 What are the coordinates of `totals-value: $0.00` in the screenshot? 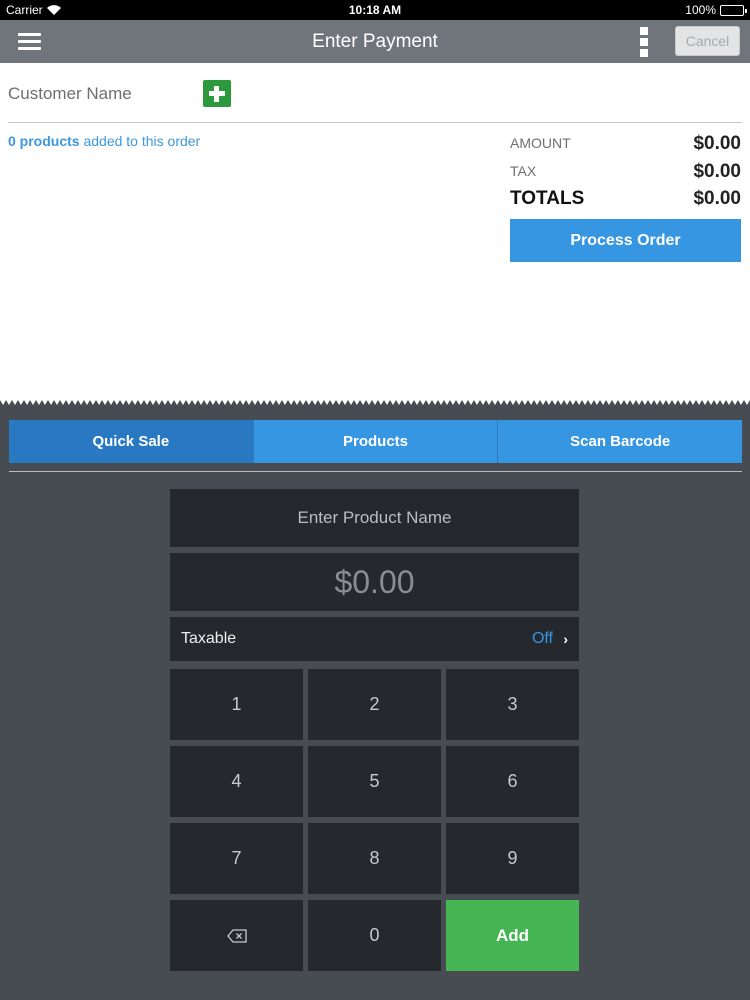 It's located at (717, 198).